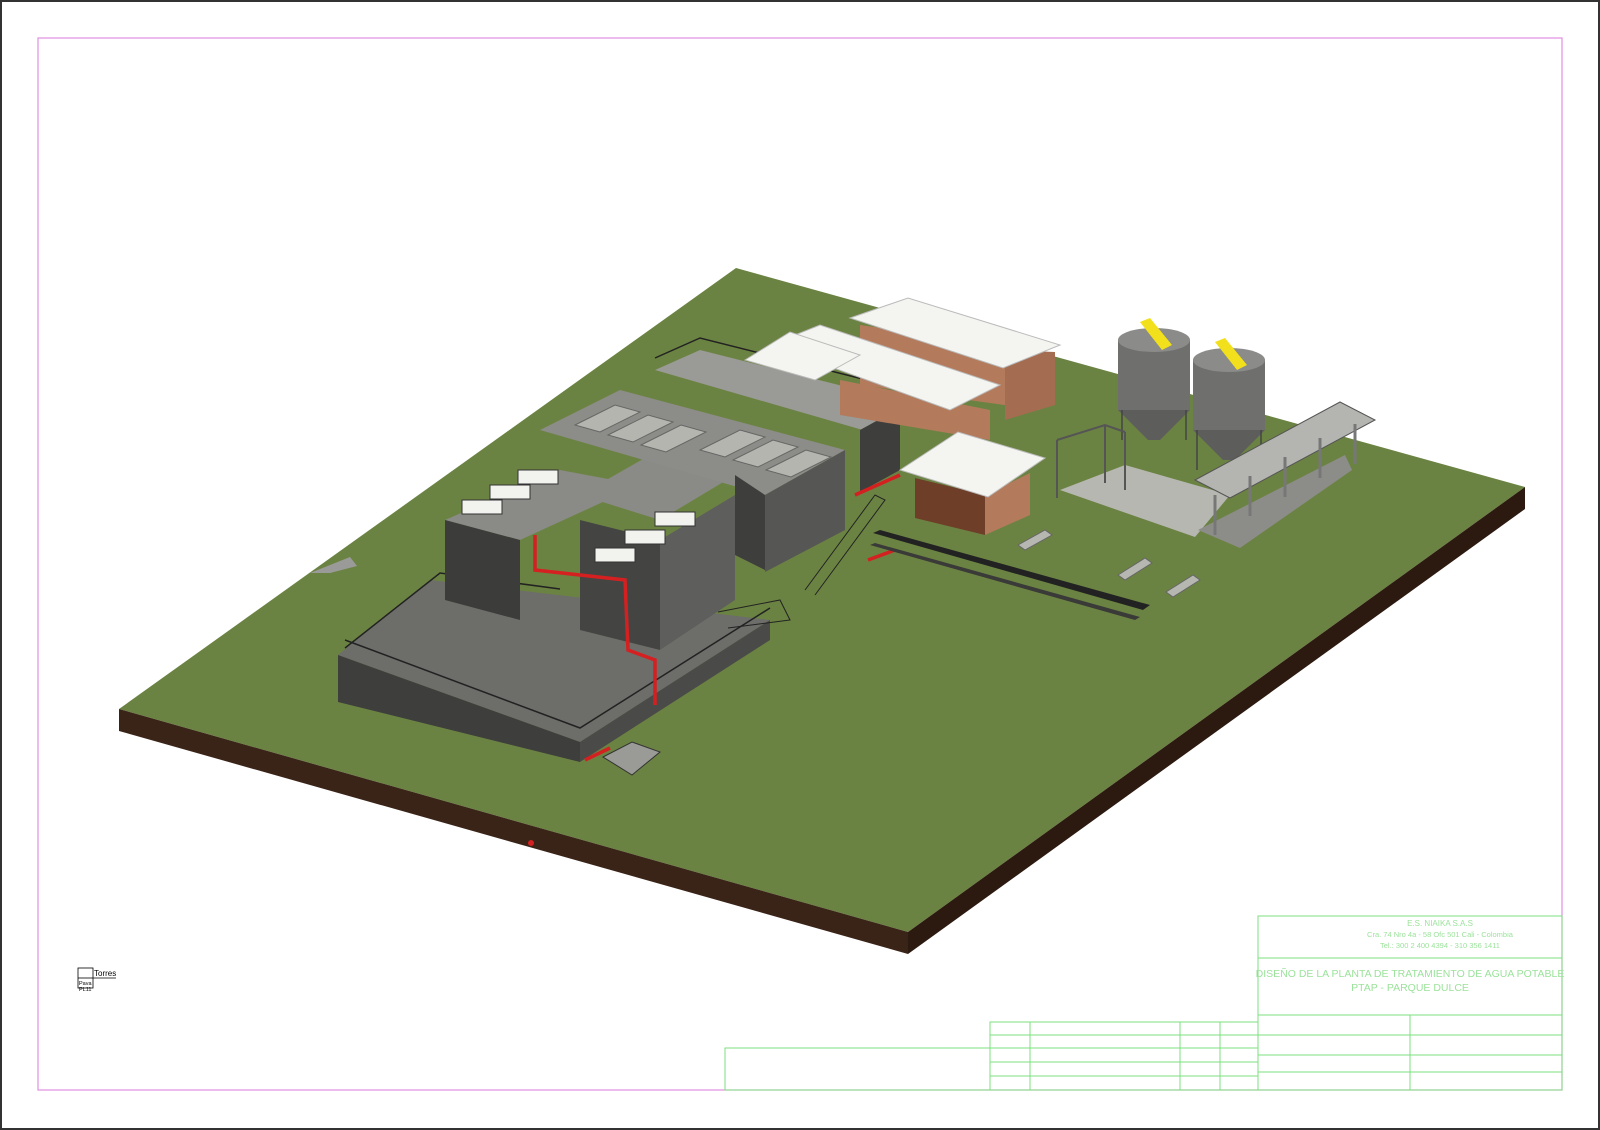  I want to click on view-tag-name: Torres, so click(105, 973).